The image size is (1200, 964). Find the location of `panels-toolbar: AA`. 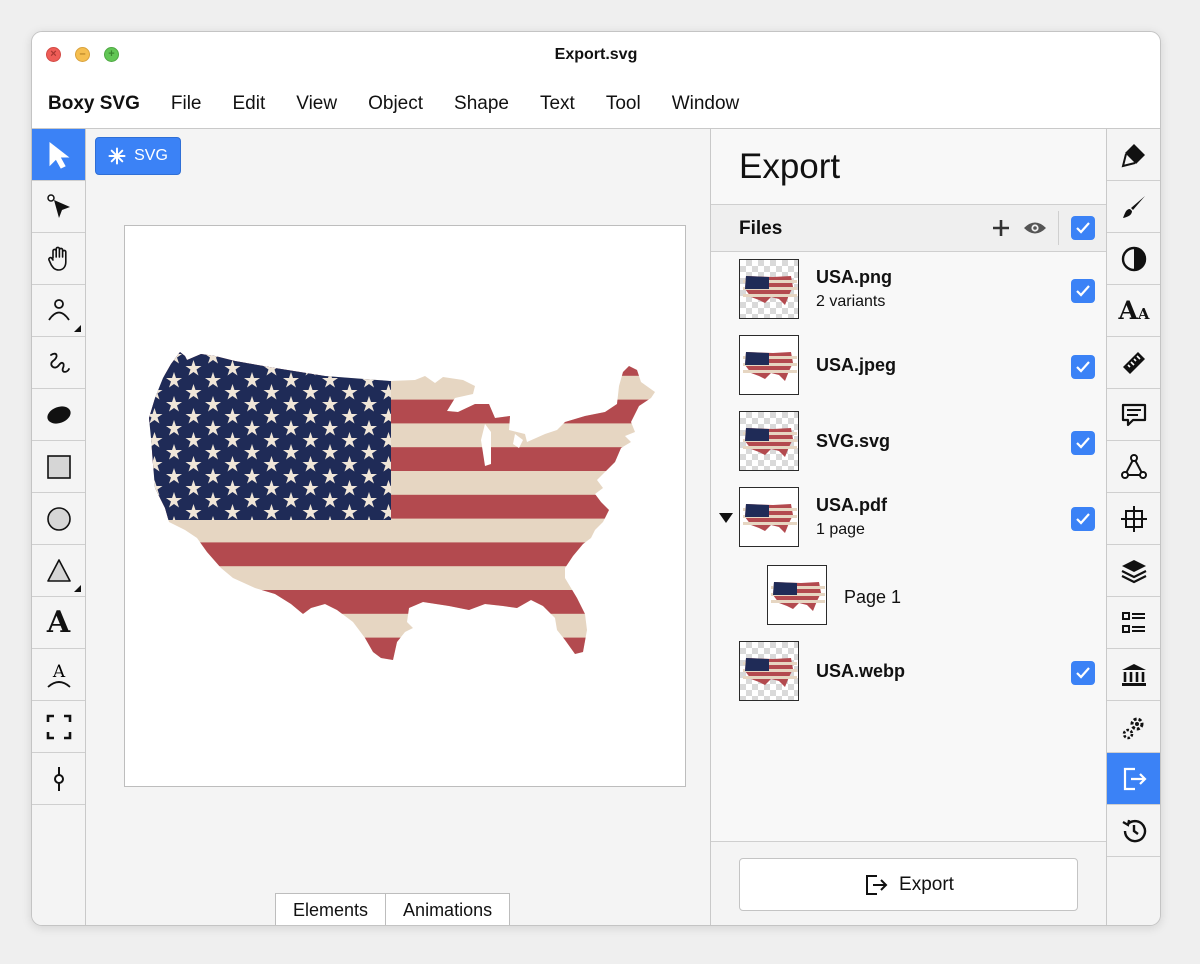

panels-toolbar: AA is located at coordinates (1133, 527).